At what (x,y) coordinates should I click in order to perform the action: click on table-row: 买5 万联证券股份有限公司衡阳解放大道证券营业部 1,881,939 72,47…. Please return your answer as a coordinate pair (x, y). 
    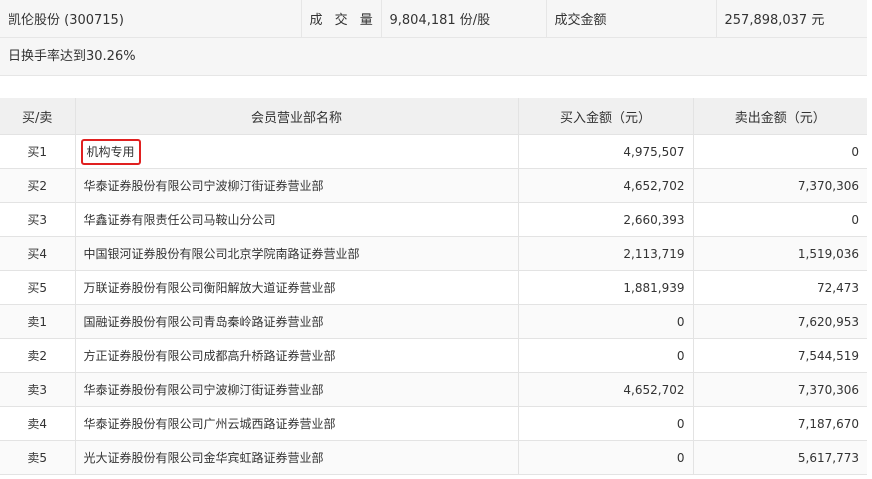
    Looking at the image, I should click on (433, 287).